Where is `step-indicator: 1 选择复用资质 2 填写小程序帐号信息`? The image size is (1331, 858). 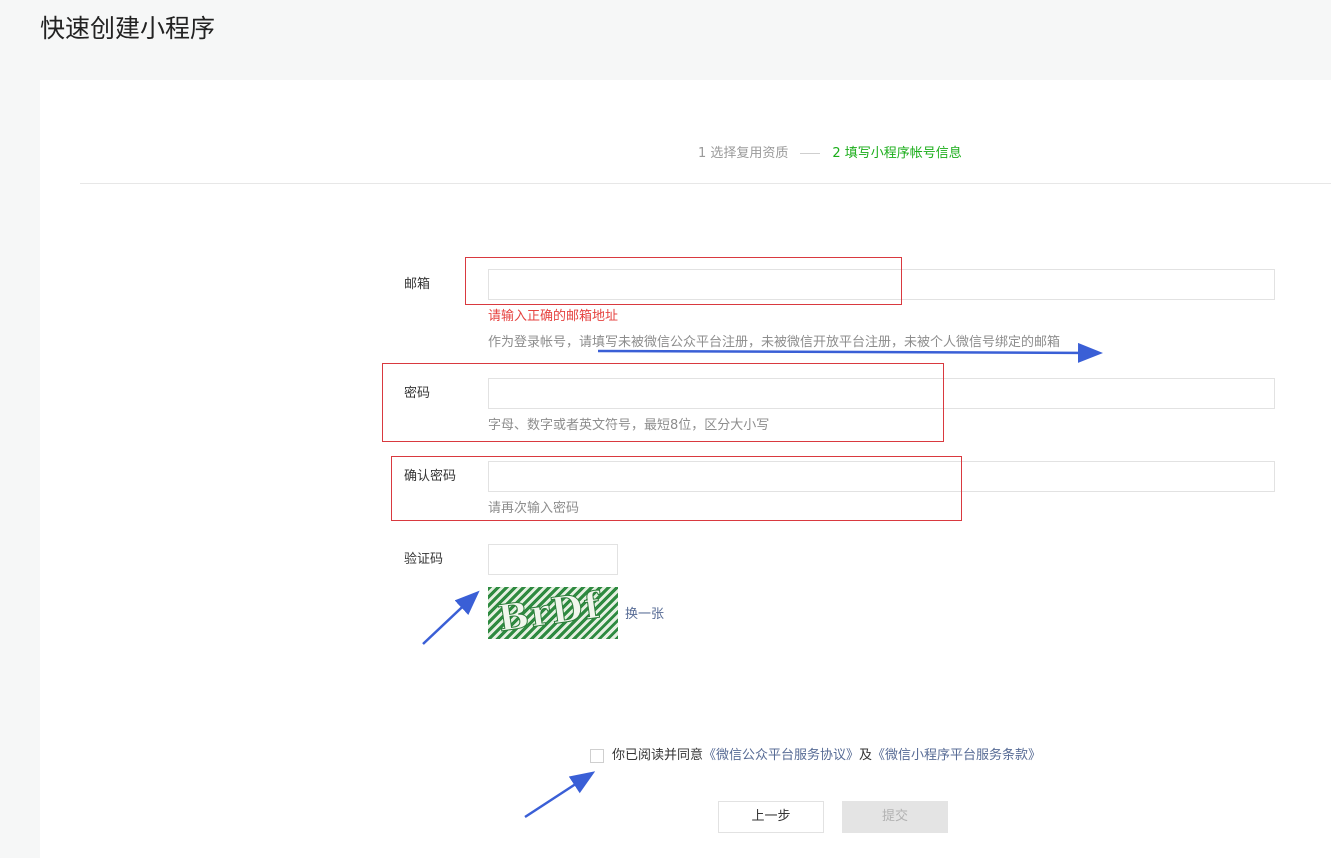
step-indicator: 1 选择复用资质 2 填写小程序帐号信息 is located at coordinates (830, 154).